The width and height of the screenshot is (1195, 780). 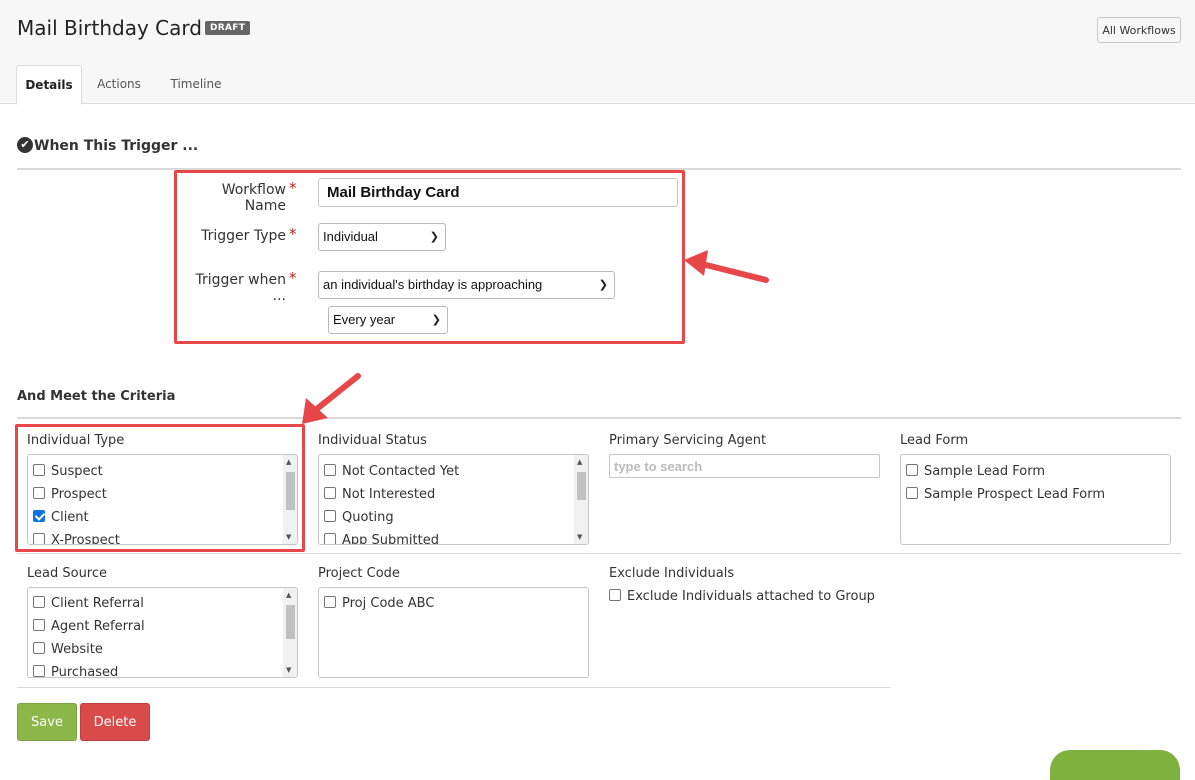 I want to click on exclude-option-label: Exclude Individuals attached to Group, so click(x=751, y=596).